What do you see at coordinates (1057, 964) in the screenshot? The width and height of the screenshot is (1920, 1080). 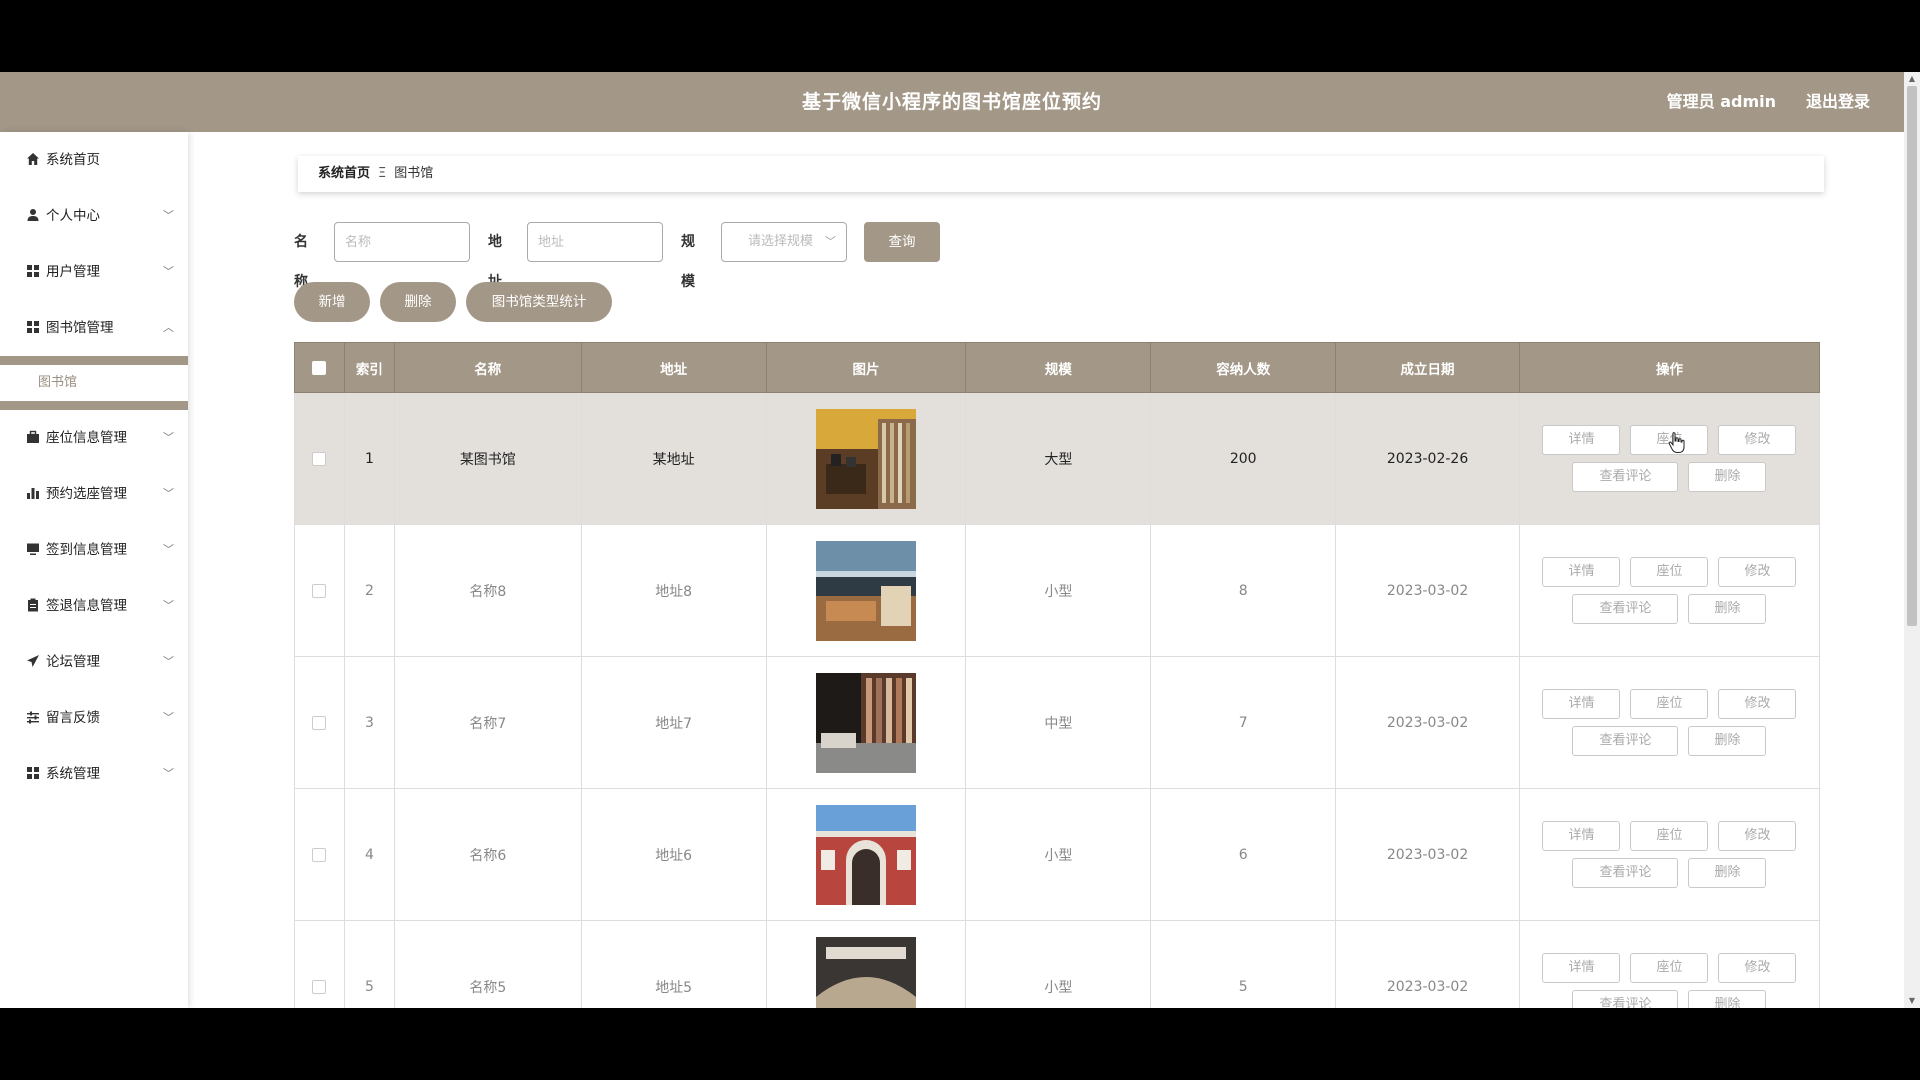 I see `table-row: 5 名称5 地址5 小型 5 2023-03-02 详情 座位 修改 查看评论 删除` at bounding box center [1057, 964].